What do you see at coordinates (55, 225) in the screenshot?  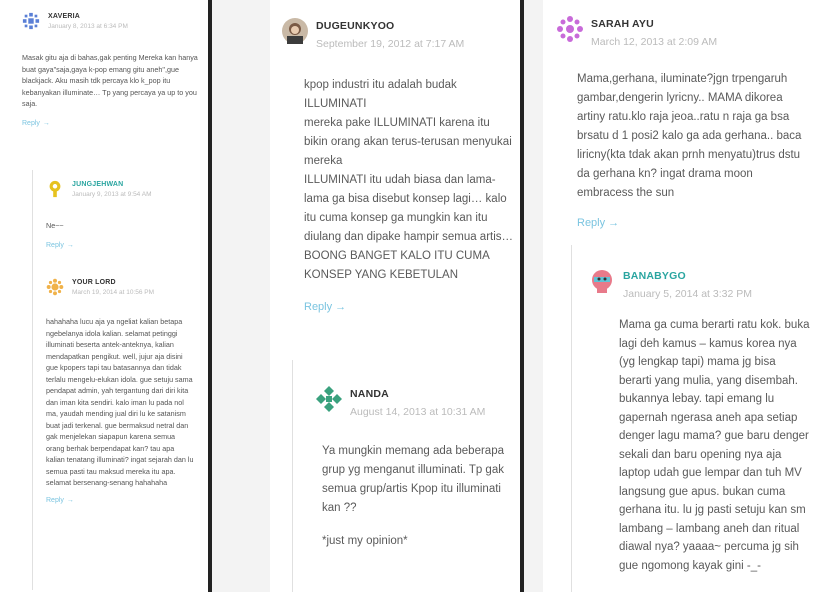 I see `comment-text: Ne~~` at bounding box center [55, 225].